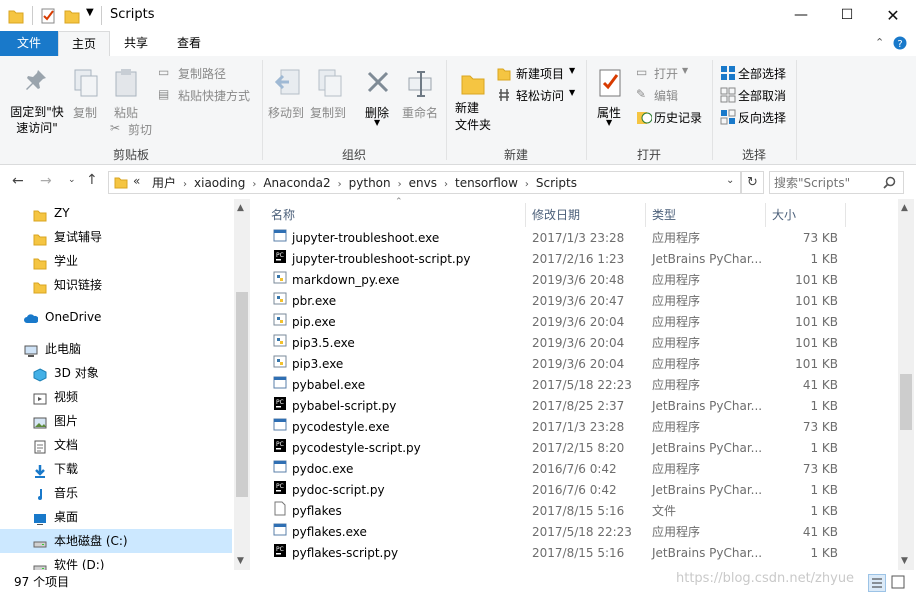  Describe the element at coordinates (705, 215) in the screenshot. I see `column-header-type: 类型` at that location.